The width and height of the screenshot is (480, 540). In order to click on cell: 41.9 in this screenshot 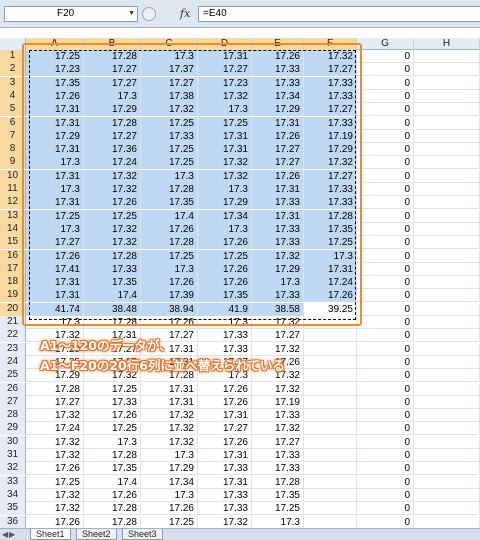, I will do `click(225, 309)`.